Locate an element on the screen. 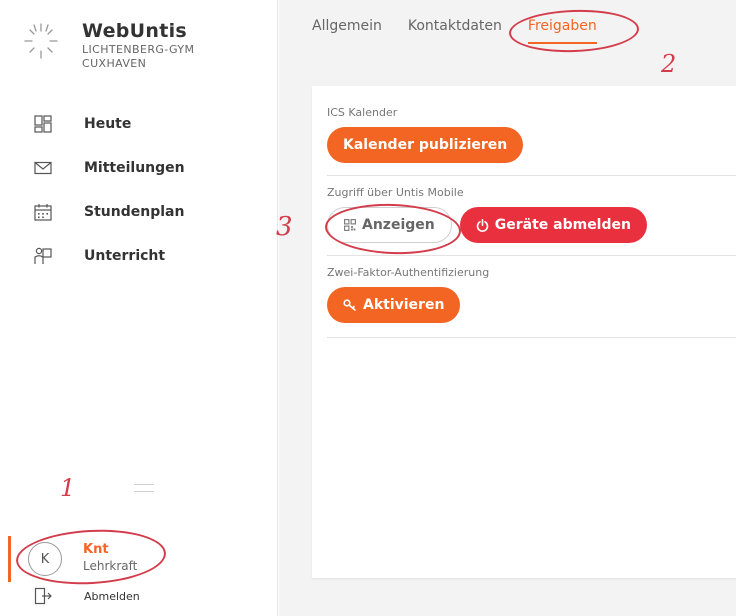 The image size is (736, 616). teacher-icon is located at coordinates (43, 255).